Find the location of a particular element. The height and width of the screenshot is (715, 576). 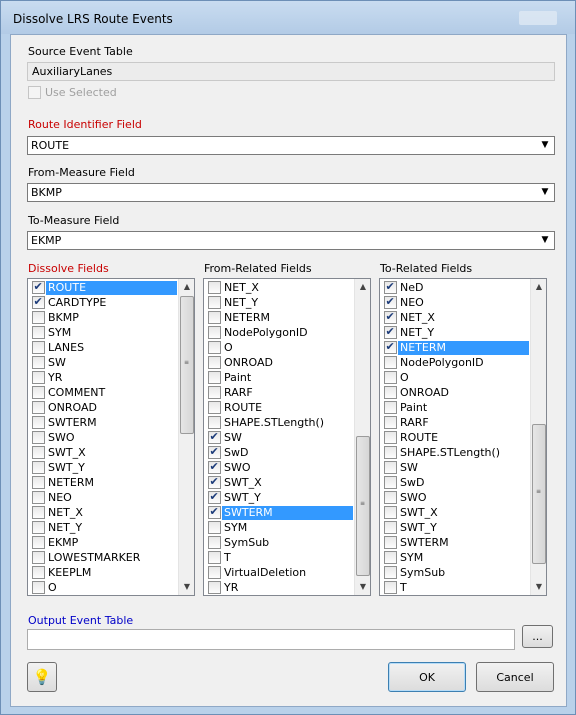

output-event-table-input is located at coordinates (271, 639).